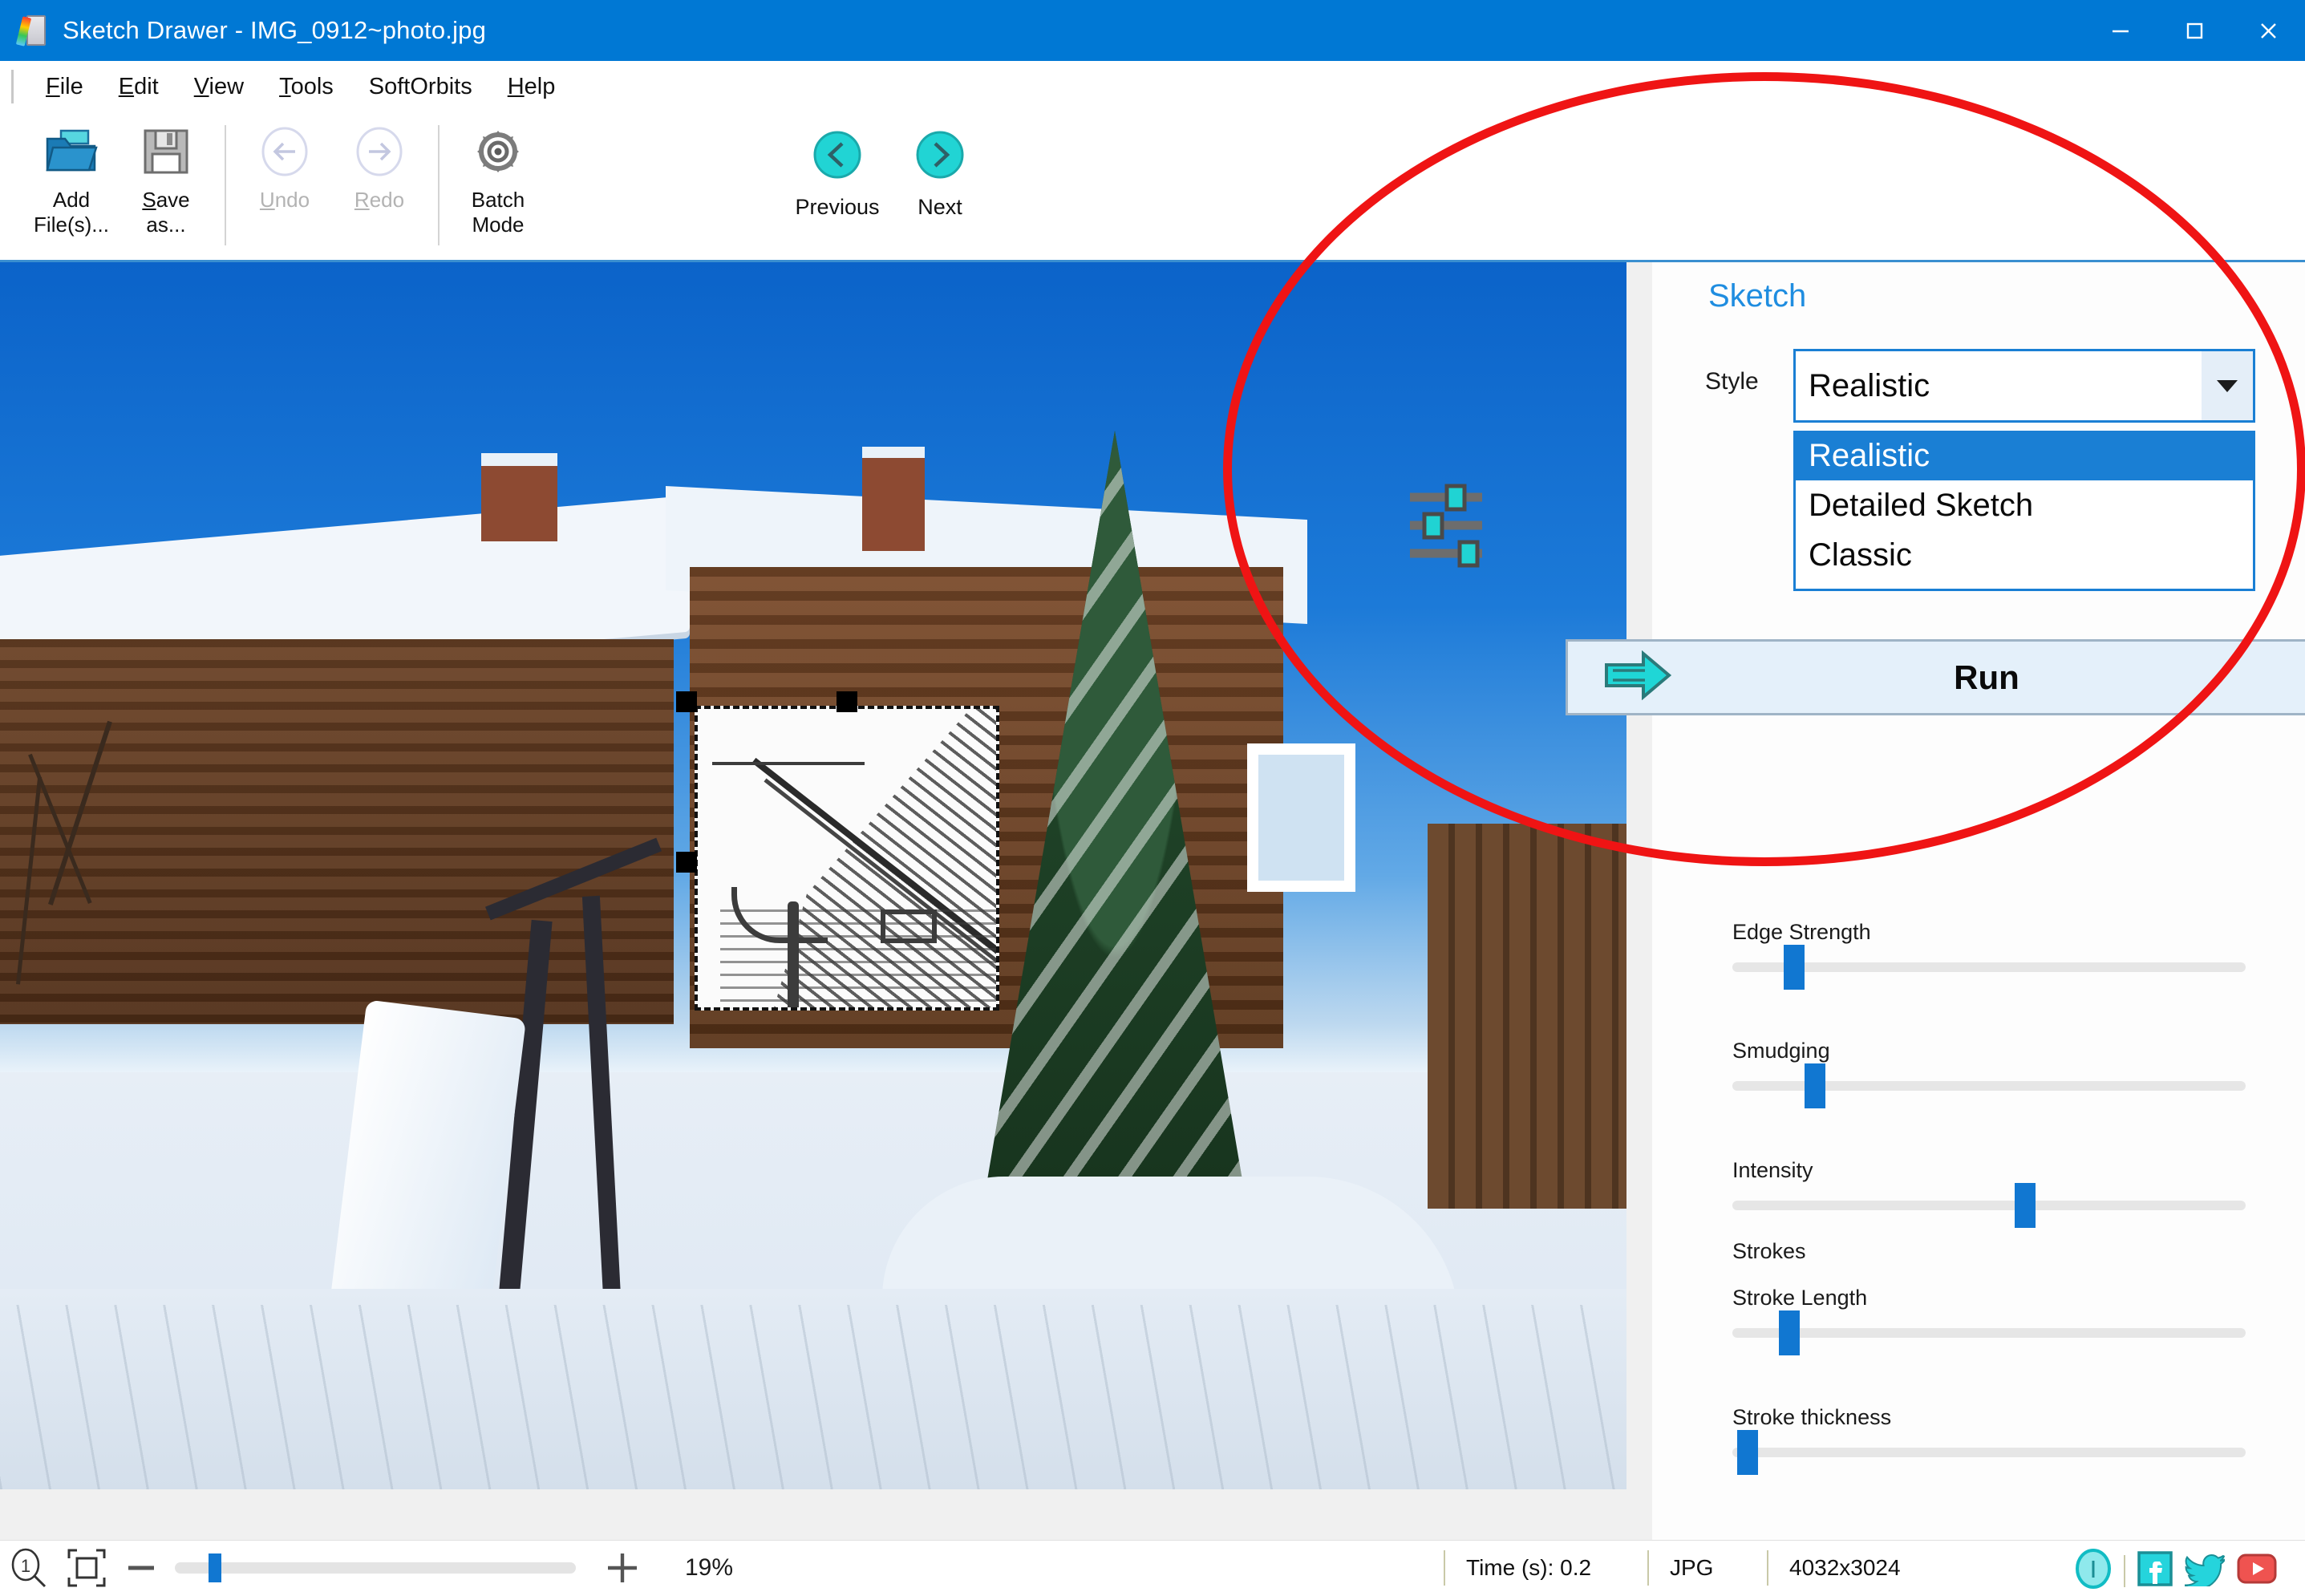 The width and height of the screenshot is (2305, 1596). Describe the element at coordinates (531, 87) in the screenshot. I see `menu-item-help: Help` at that location.